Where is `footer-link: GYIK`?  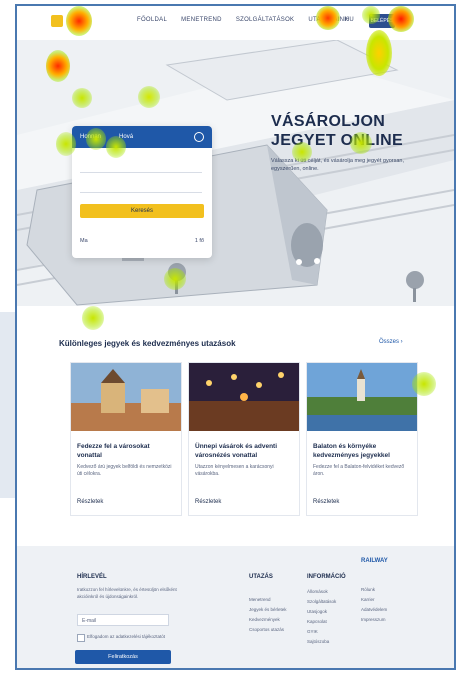 footer-link: GYIK is located at coordinates (312, 631).